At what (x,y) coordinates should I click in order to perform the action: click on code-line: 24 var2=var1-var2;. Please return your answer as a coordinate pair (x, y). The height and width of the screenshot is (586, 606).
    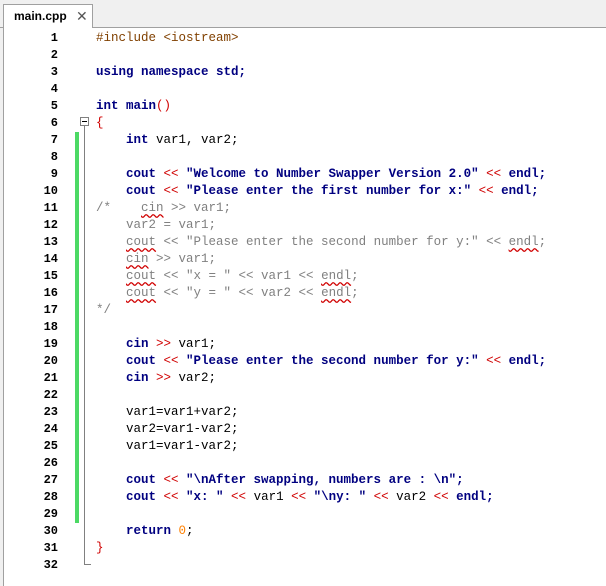
    Looking at the image, I should click on (305, 429).